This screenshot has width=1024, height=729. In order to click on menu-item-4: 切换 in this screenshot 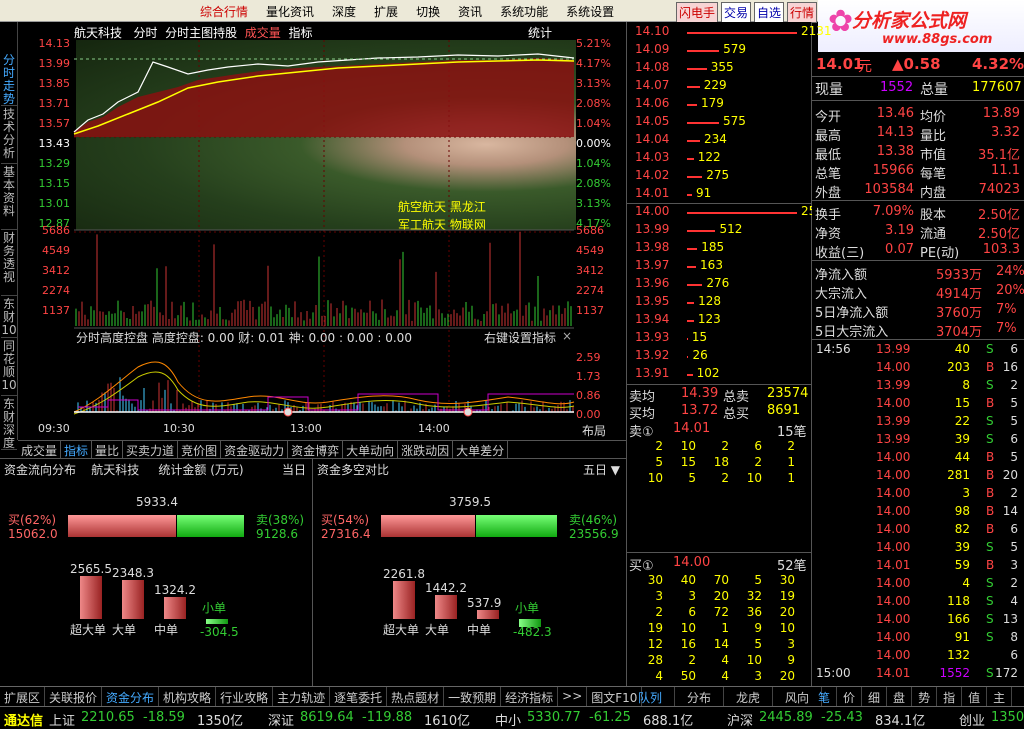, I will do `click(428, 11)`.